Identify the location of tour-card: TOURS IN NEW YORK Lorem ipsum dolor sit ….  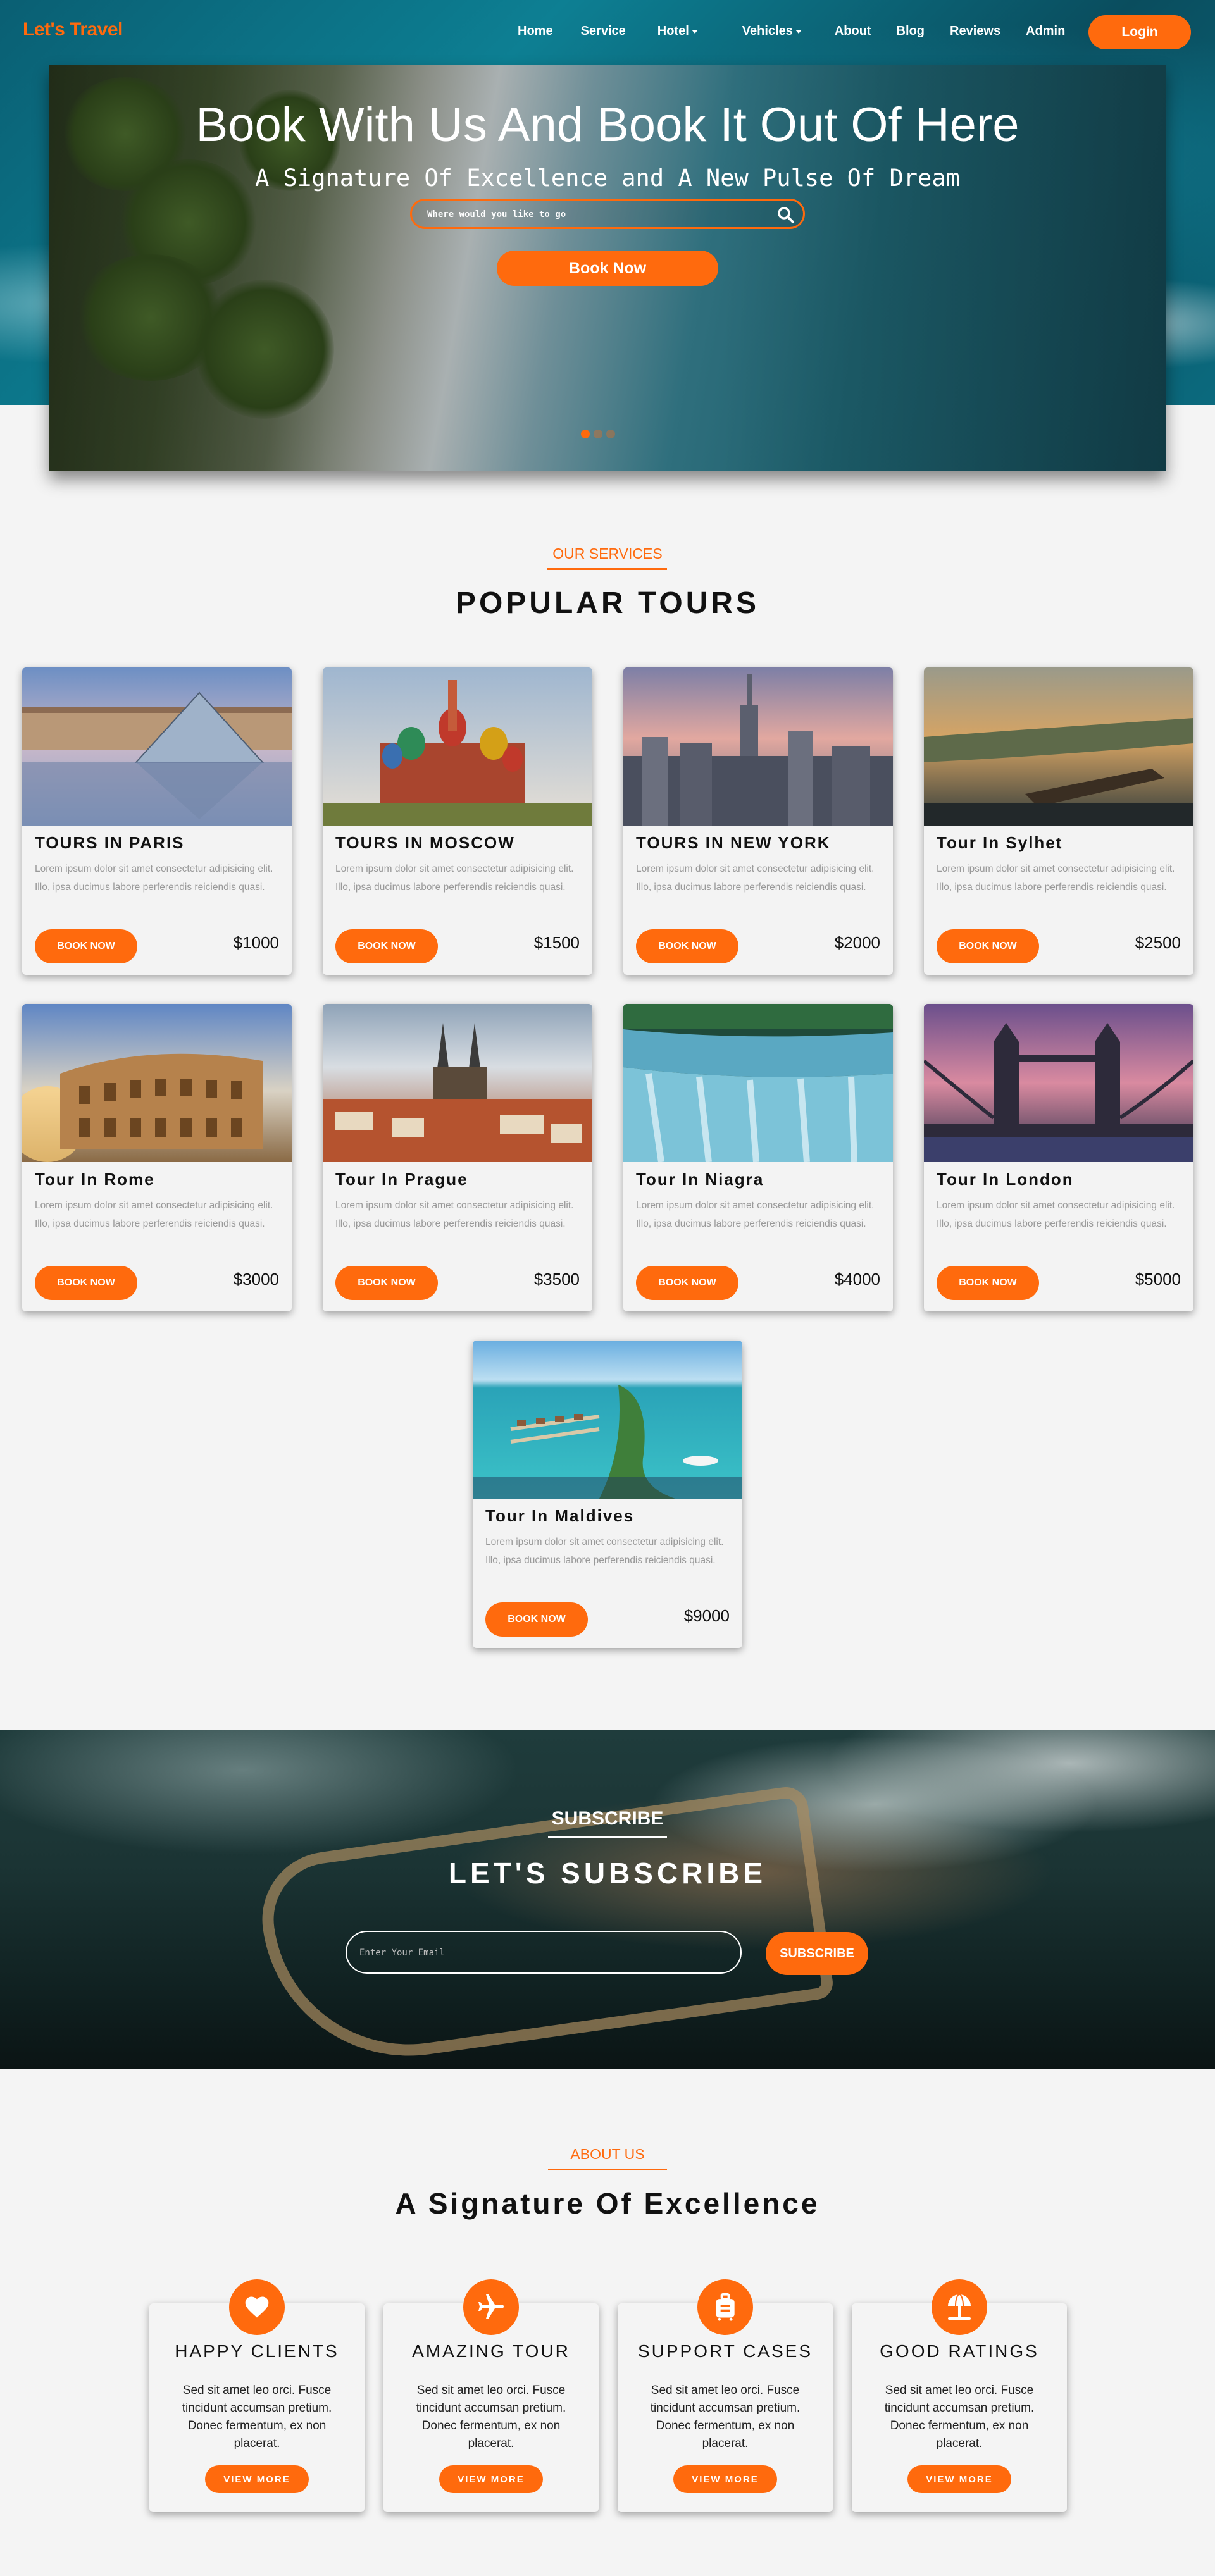
(758, 821).